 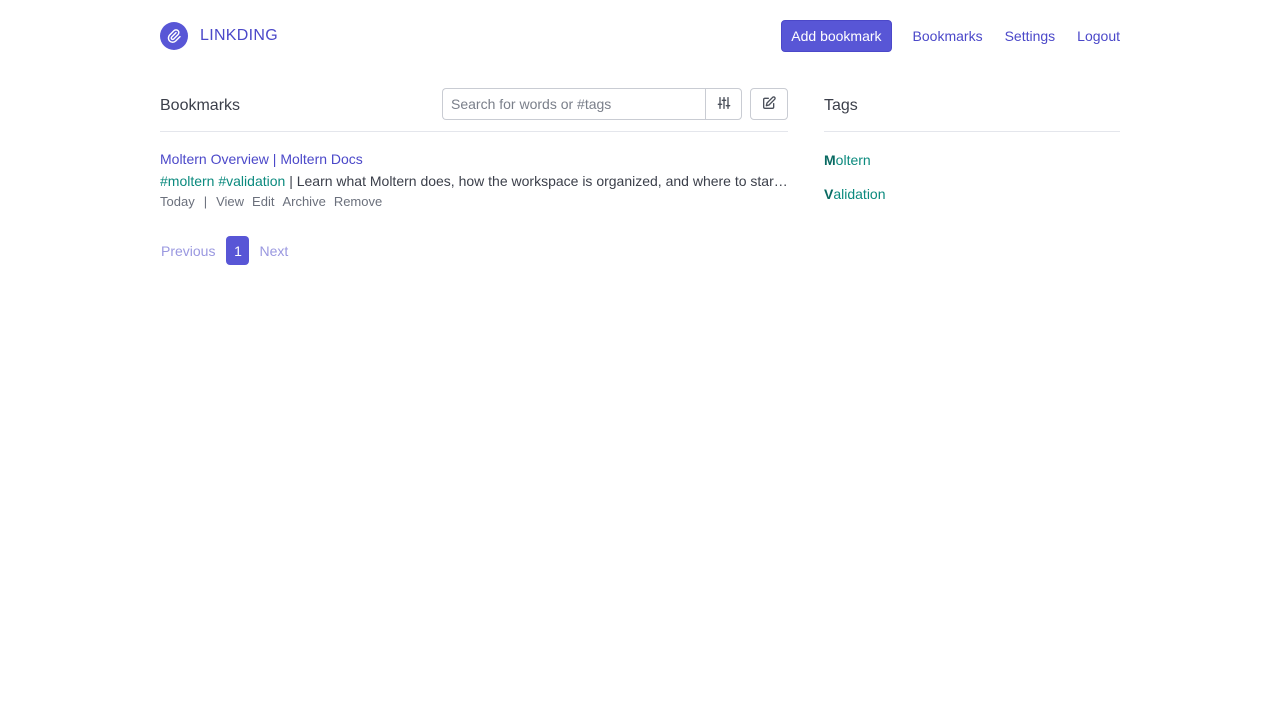 I want to click on bookmark-tag-validation: #validation, so click(x=251, y=181).